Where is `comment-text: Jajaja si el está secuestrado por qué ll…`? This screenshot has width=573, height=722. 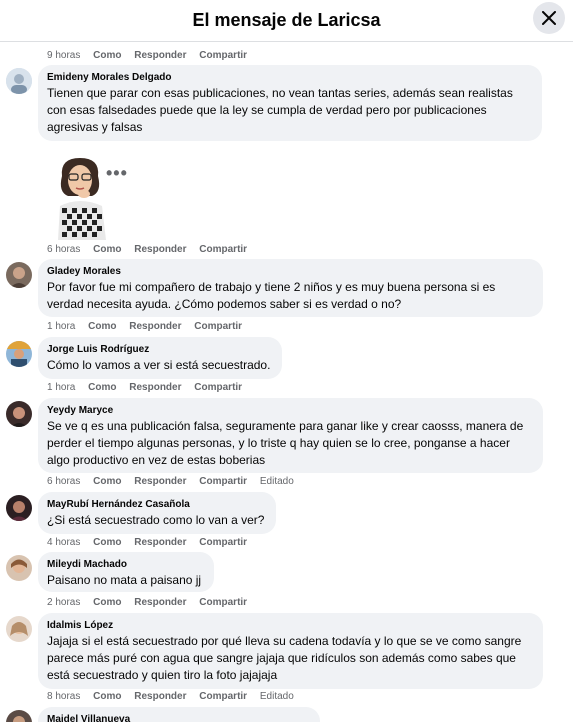 comment-text: Jajaja si el está secuestrado por qué ll… is located at coordinates (284, 658).